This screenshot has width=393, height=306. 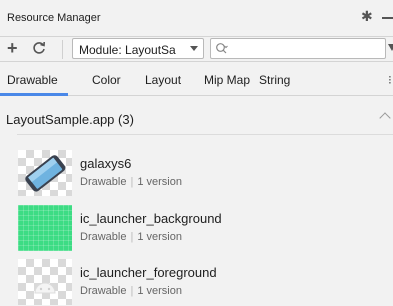 I want to click on window-title: Resource Manager, so click(x=54, y=18).